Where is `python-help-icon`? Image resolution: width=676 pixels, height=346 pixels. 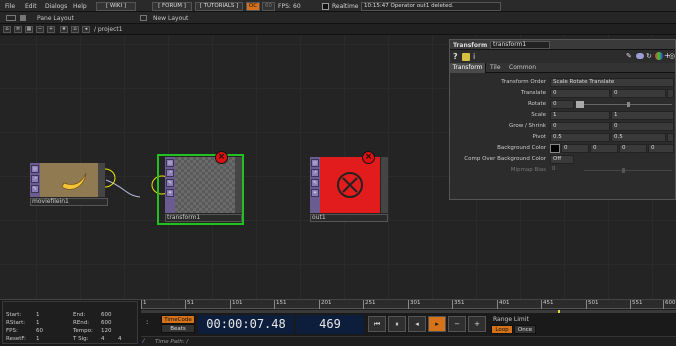 python-help-icon is located at coordinates (466, 57).